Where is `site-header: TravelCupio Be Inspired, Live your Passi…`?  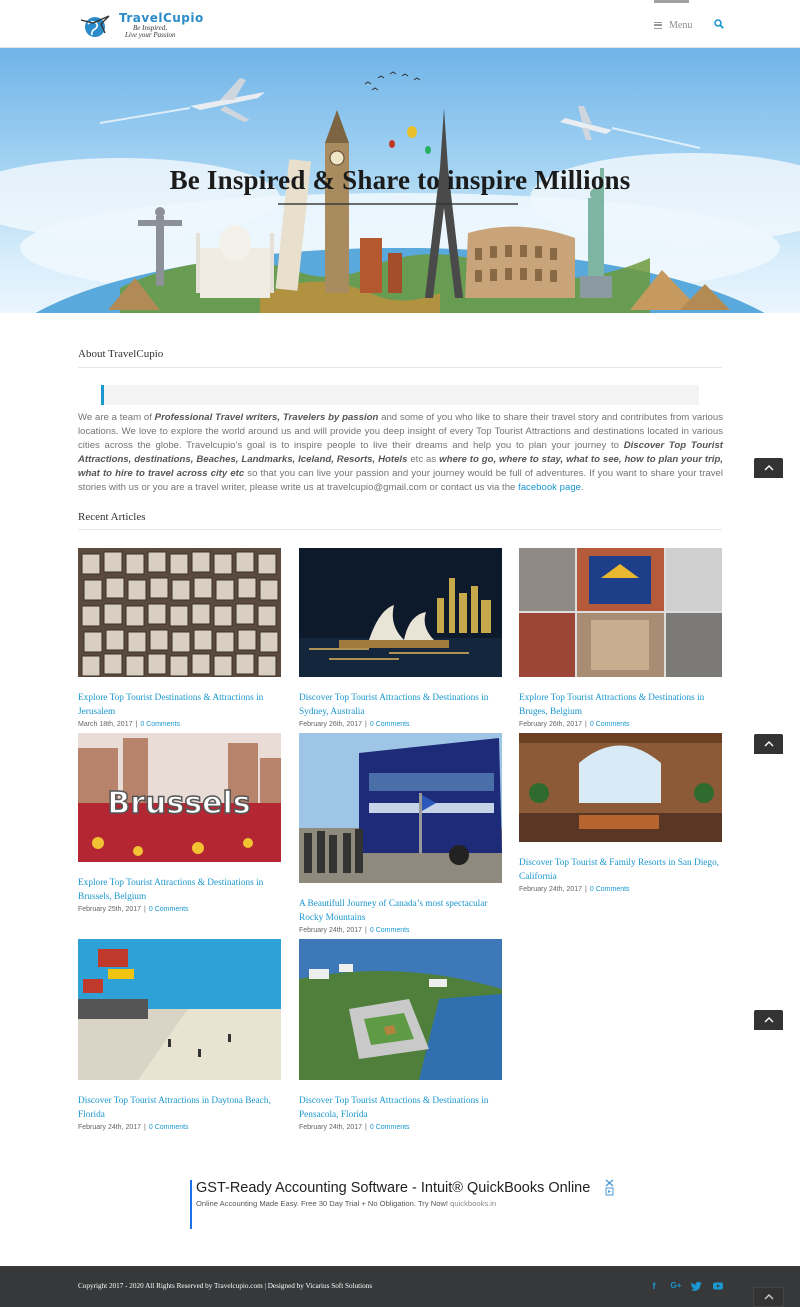 site-header: TravelCupio Be Inspired, Live your Passi… is located at coordinates (400, 24).